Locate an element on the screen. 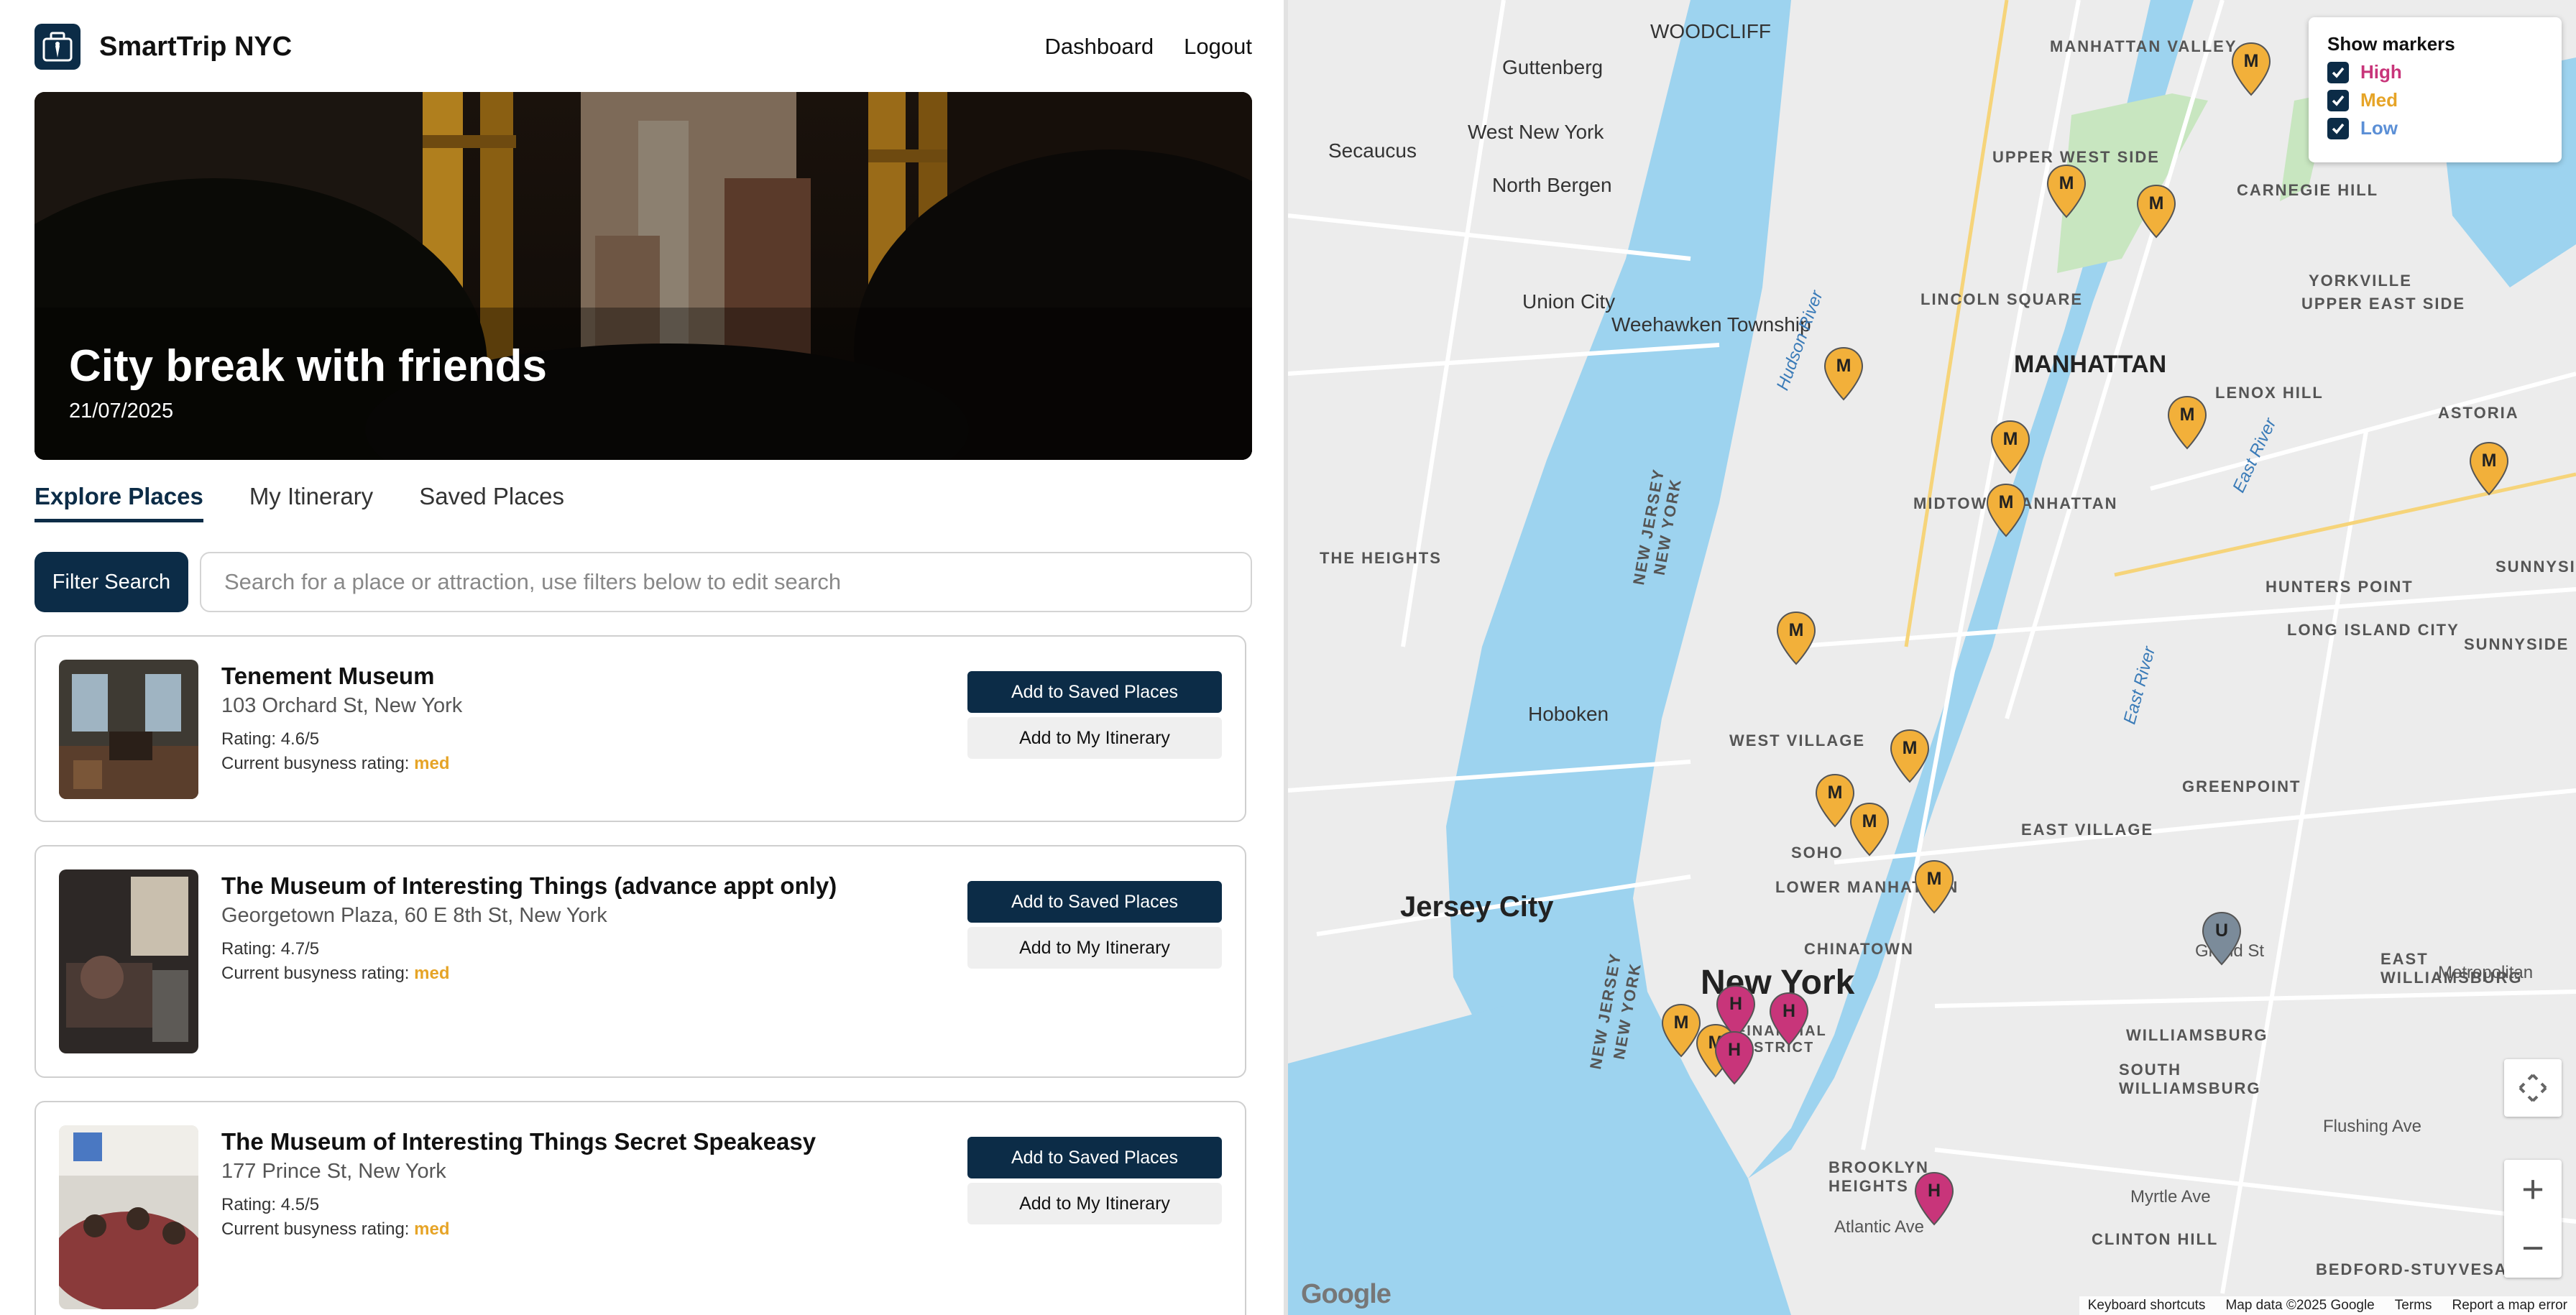  search-row: Filter Search is located at coordinates (643, 582).